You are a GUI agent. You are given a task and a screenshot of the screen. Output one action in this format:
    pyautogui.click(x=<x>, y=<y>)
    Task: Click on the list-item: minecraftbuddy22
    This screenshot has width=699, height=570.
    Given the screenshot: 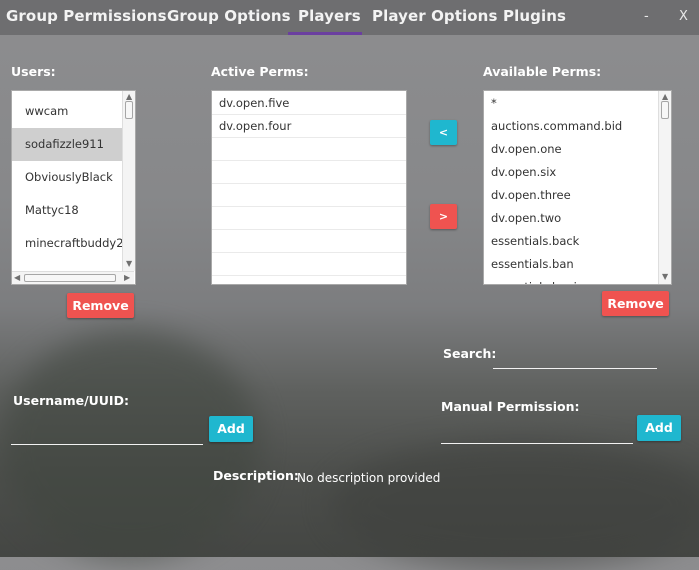 What is the action you would take?
    pyautogui.click(x=71, y=243)
    